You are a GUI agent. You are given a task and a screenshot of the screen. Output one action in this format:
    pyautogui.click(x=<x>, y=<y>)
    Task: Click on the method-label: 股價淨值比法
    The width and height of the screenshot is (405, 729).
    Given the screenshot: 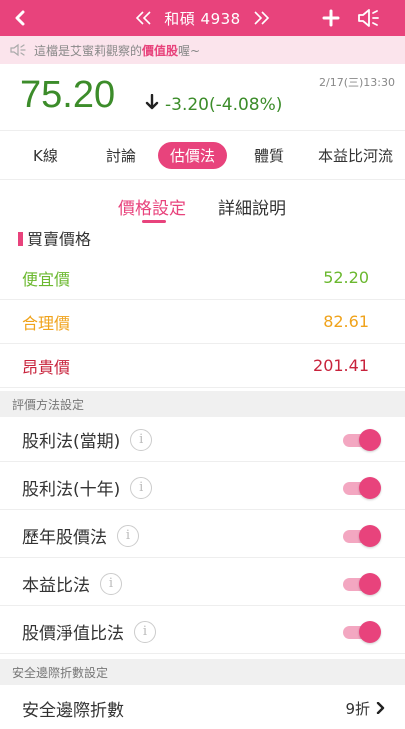 What is the action you would take?
    pyautogui.click(x=73, y=634)
    